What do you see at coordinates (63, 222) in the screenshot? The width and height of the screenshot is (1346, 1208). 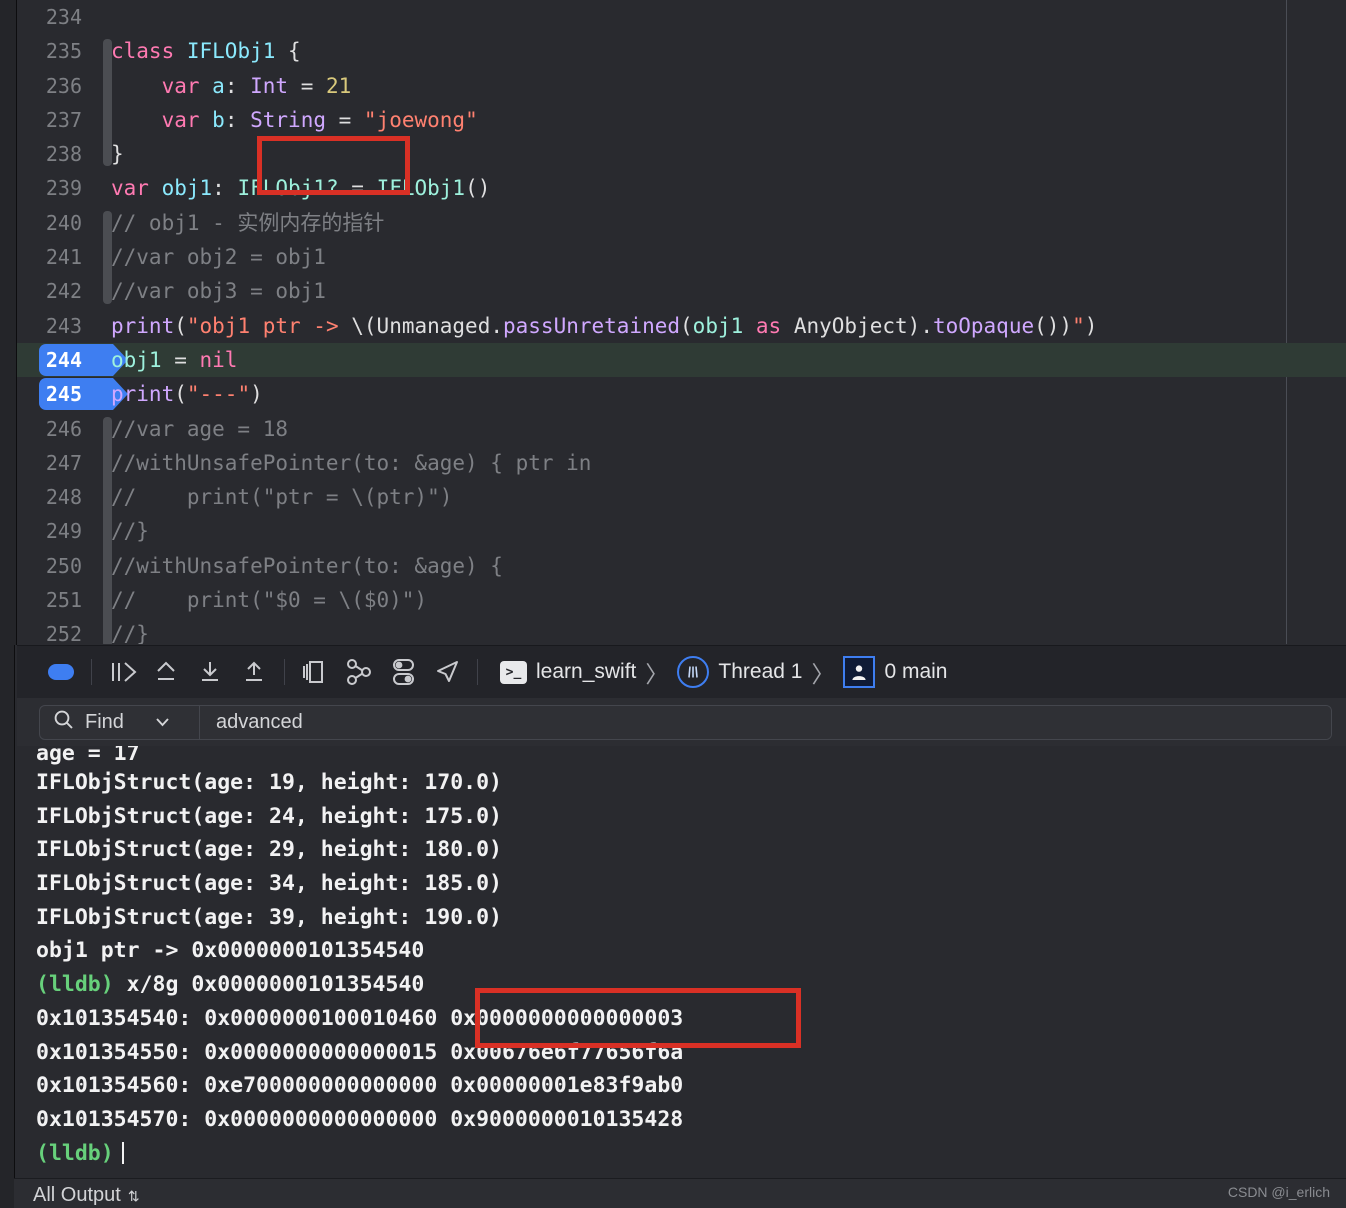 I see `line-number: 240` at bounding box center [63, 222].